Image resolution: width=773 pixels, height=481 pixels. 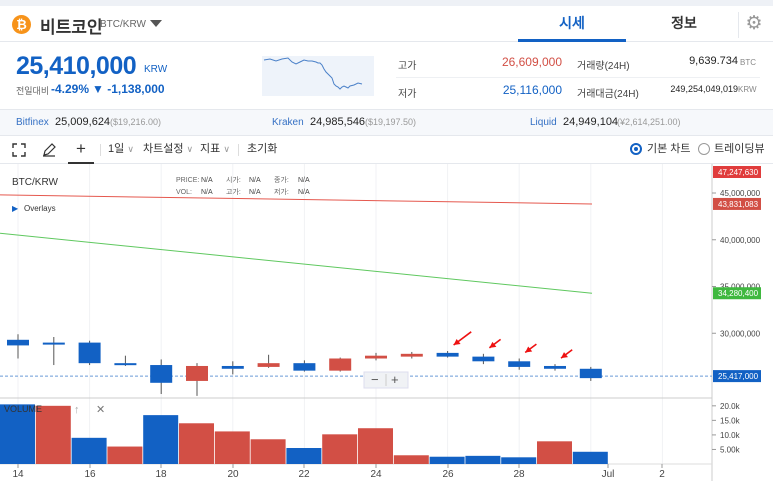 What do you see at coordinates (531, 62) in the screenshot?
I see `high-value: 26,609,000` at bounding box center [531, 62].